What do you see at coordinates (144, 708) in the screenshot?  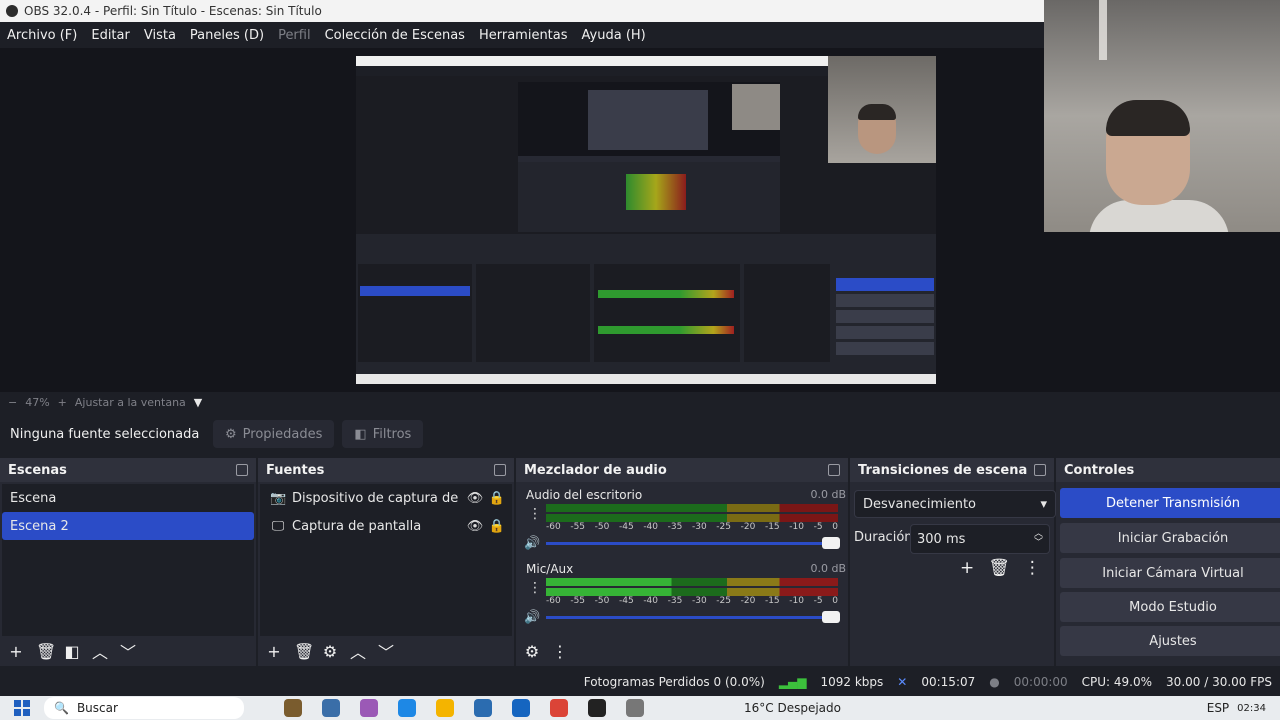 I see `taskbar-search: 🔍 Buscar` at bounding box center [144, 708].